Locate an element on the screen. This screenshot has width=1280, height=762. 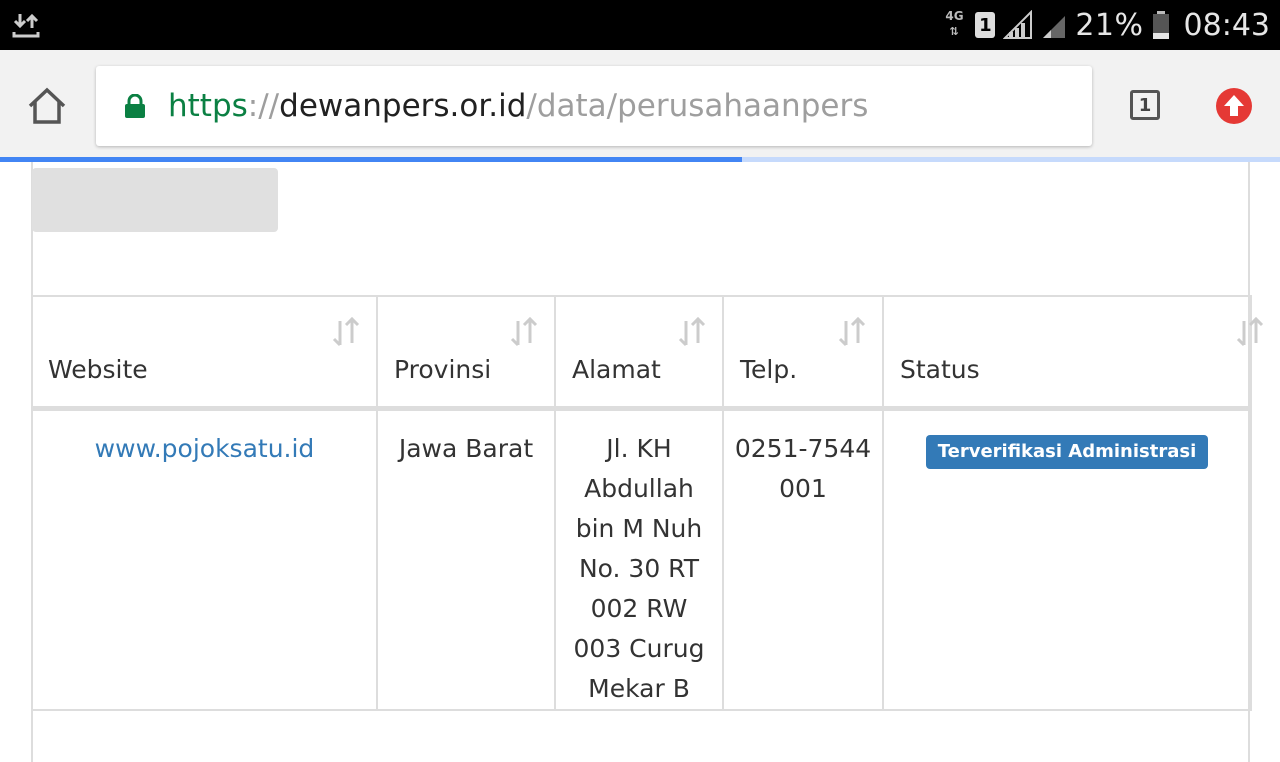
telp-value: 0251-7544001 is located at coordinates (803, 468).